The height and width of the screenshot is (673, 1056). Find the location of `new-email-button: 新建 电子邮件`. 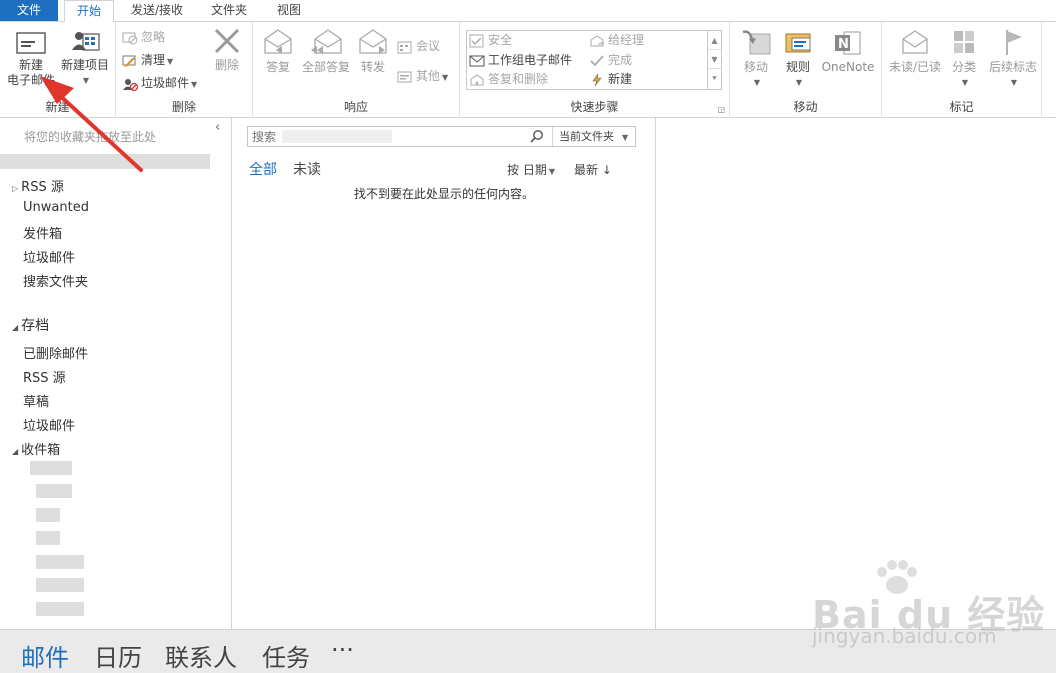

new-email-button: 新建 电子邮件 is located at coordinates (31, 57).